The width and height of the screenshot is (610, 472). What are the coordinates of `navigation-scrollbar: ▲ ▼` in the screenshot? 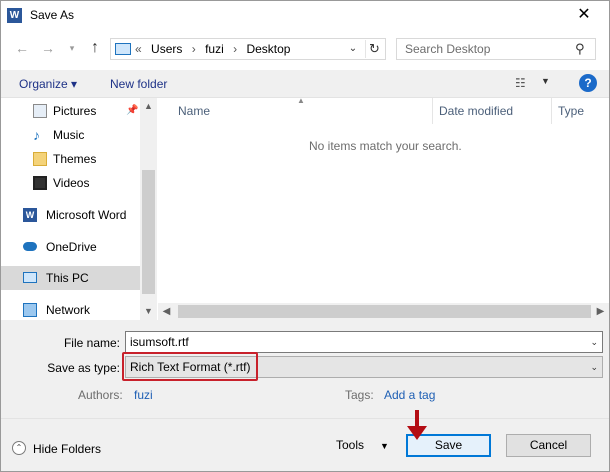 It's located at (148, 209).